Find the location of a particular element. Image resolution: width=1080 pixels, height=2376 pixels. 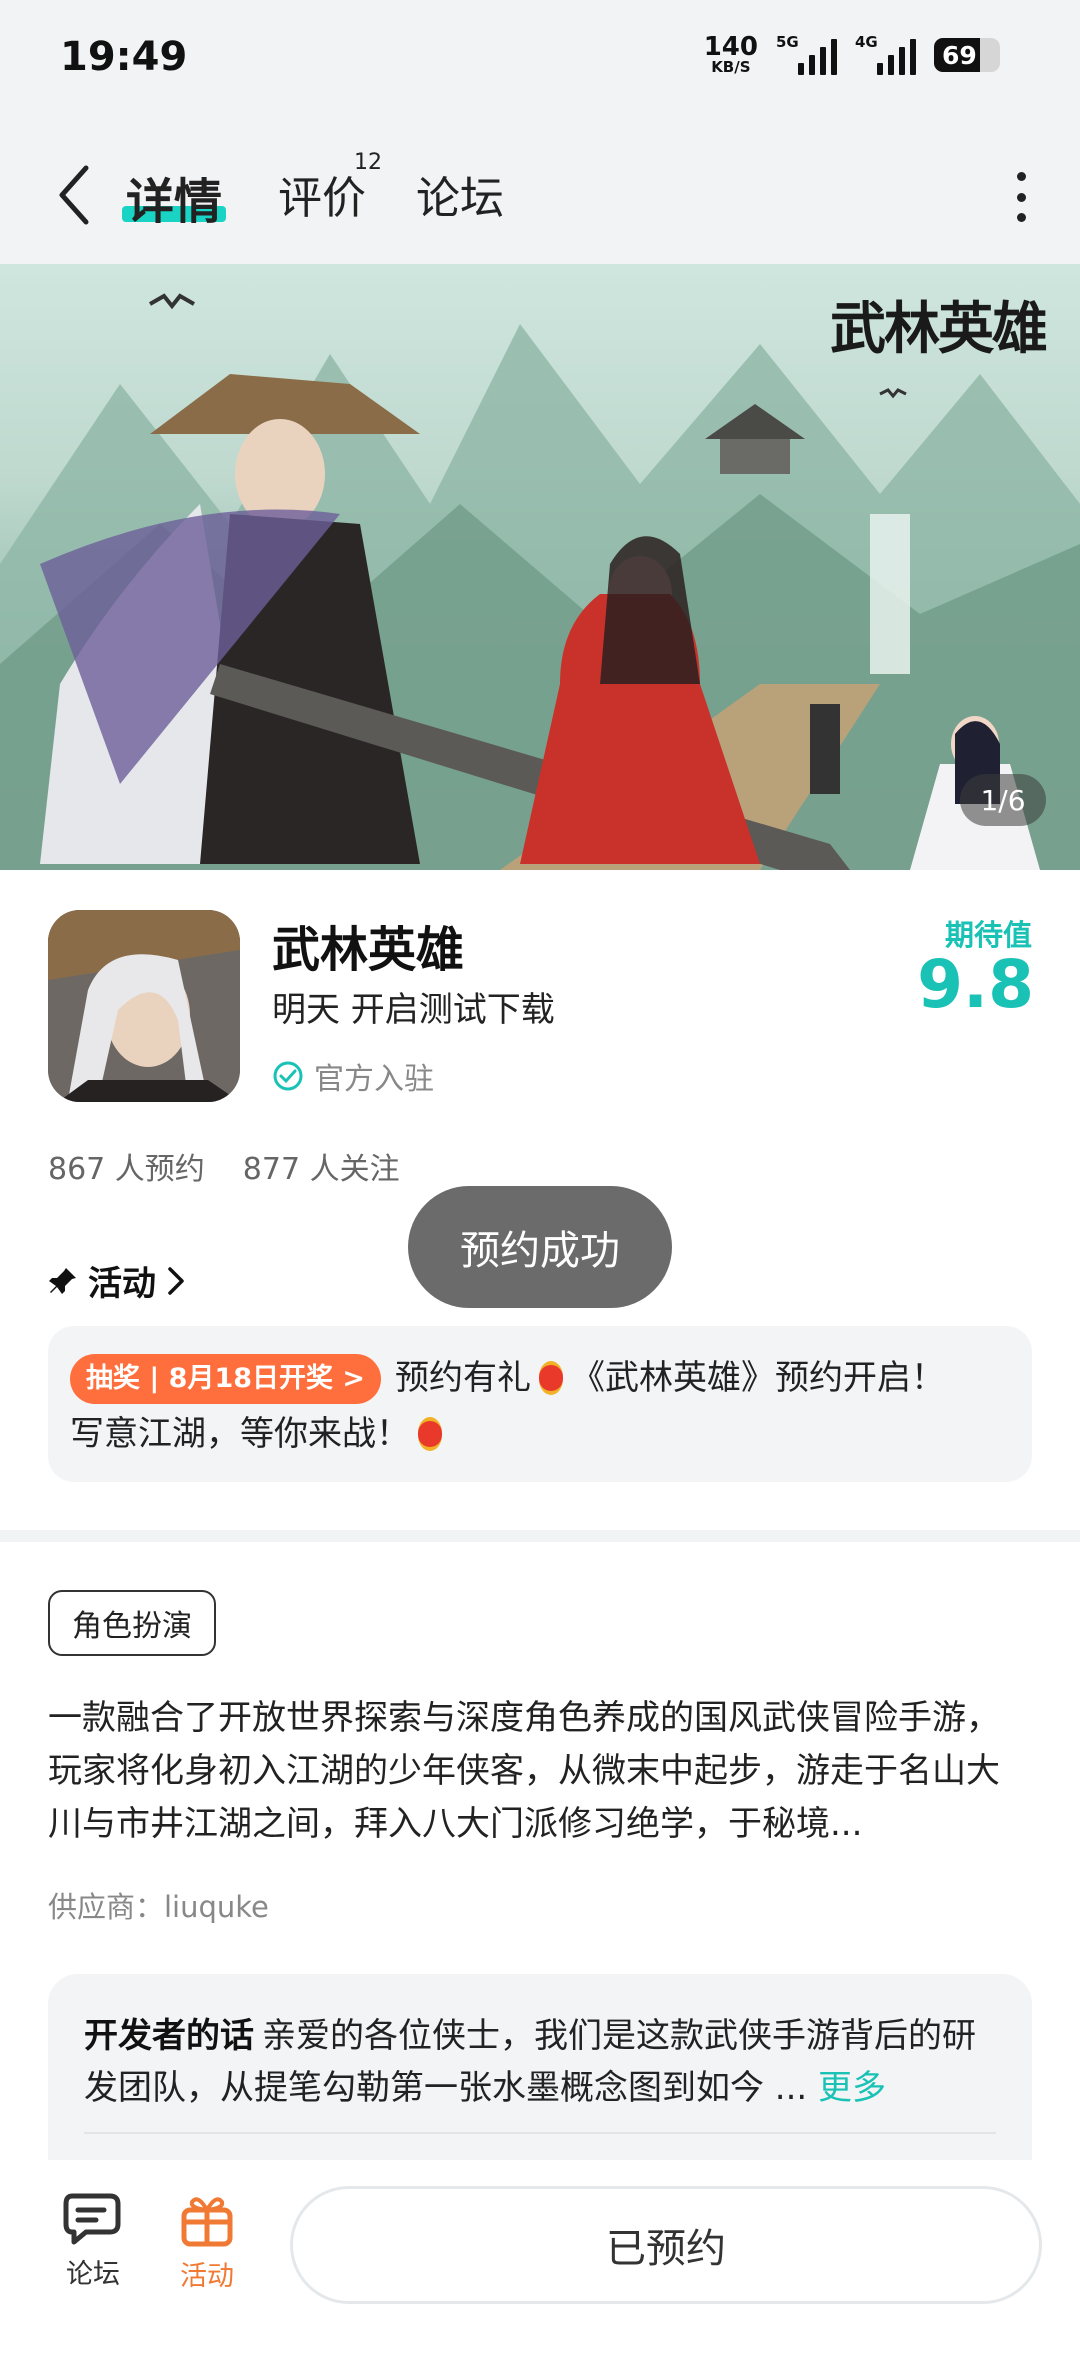

activity-text-3: 写意江湖，等你来战！ is located at coordinates (240, 1434).